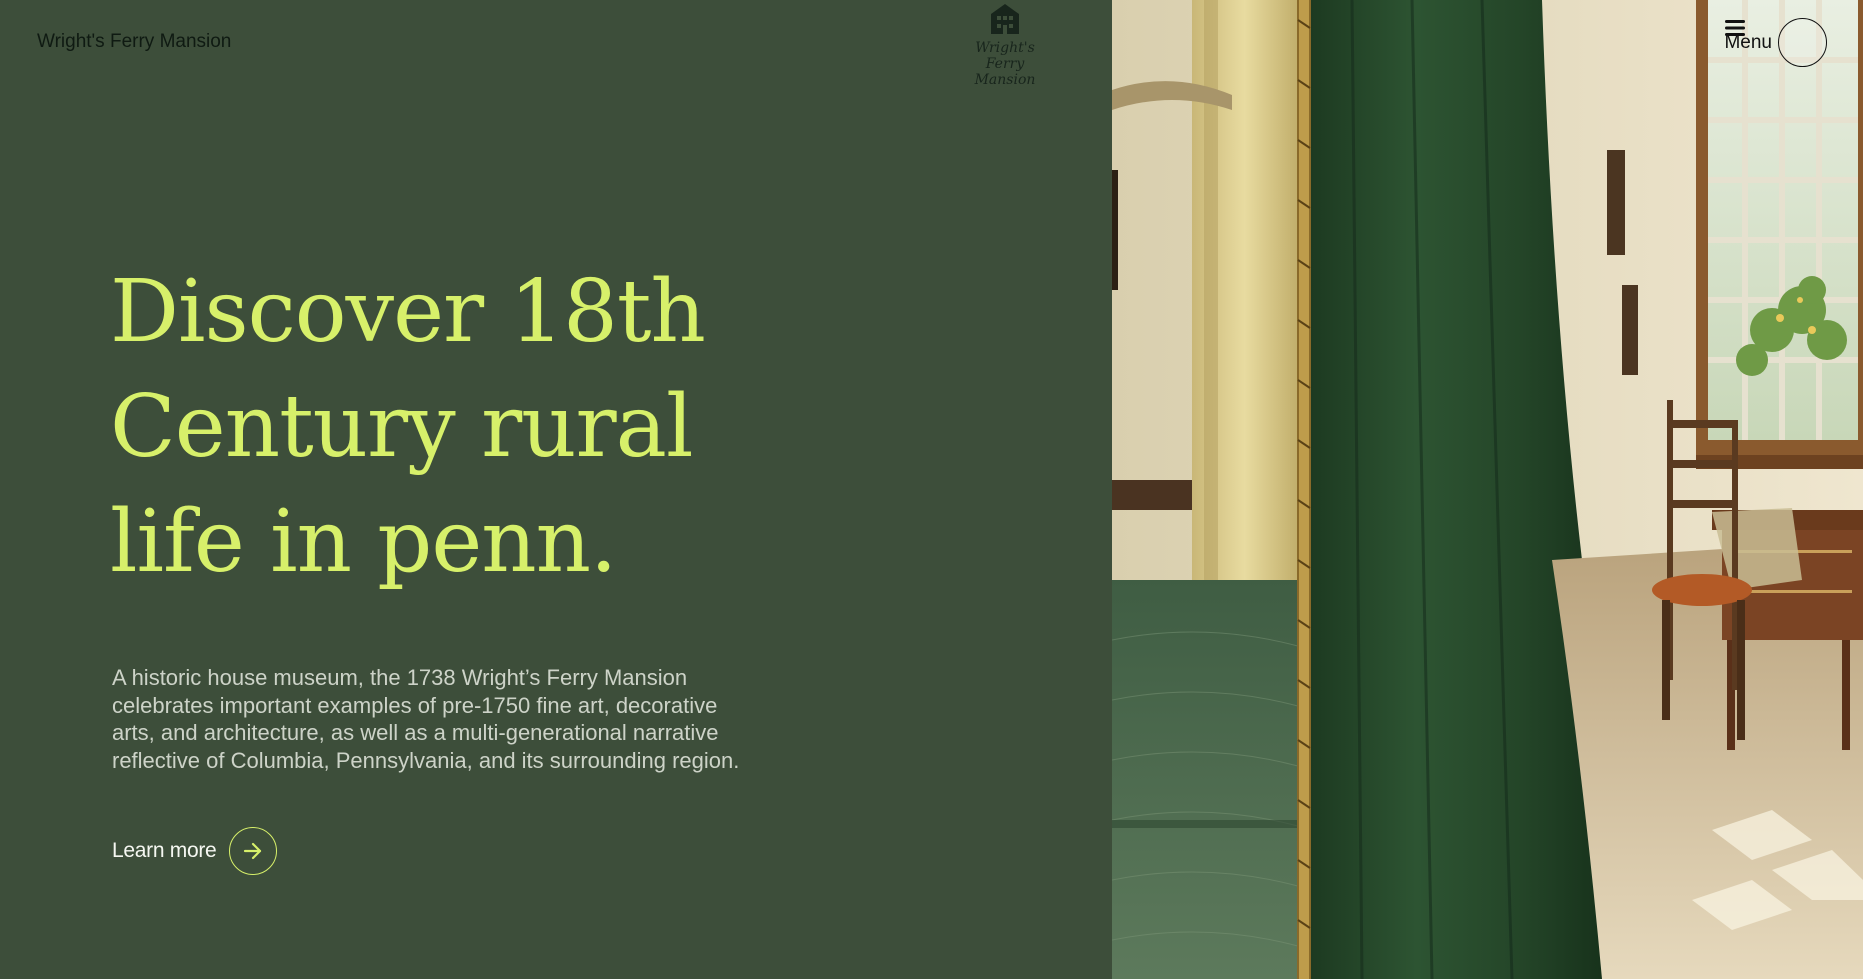 The width and height of the screenshot is (1863, 979). I want to click on logo-line-1: Wright's Ferry, so click(1005, 56).